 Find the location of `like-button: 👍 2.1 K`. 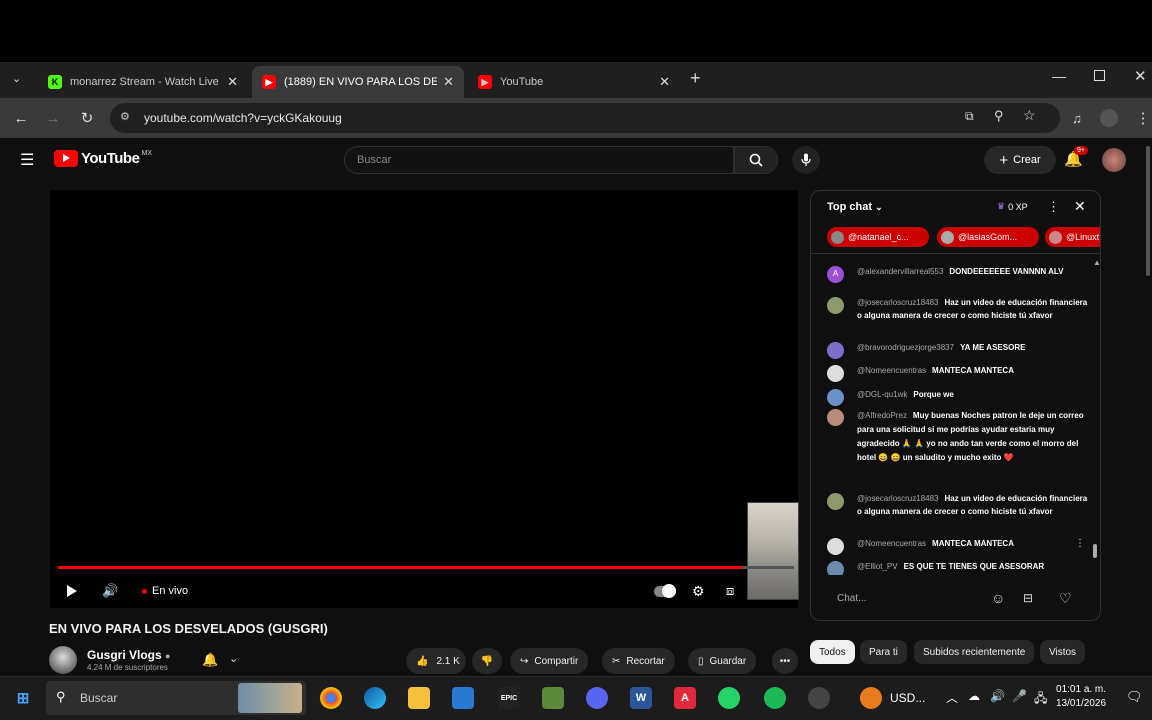

like-button: 👍 2.1 K is located at coordinates (436, 661).